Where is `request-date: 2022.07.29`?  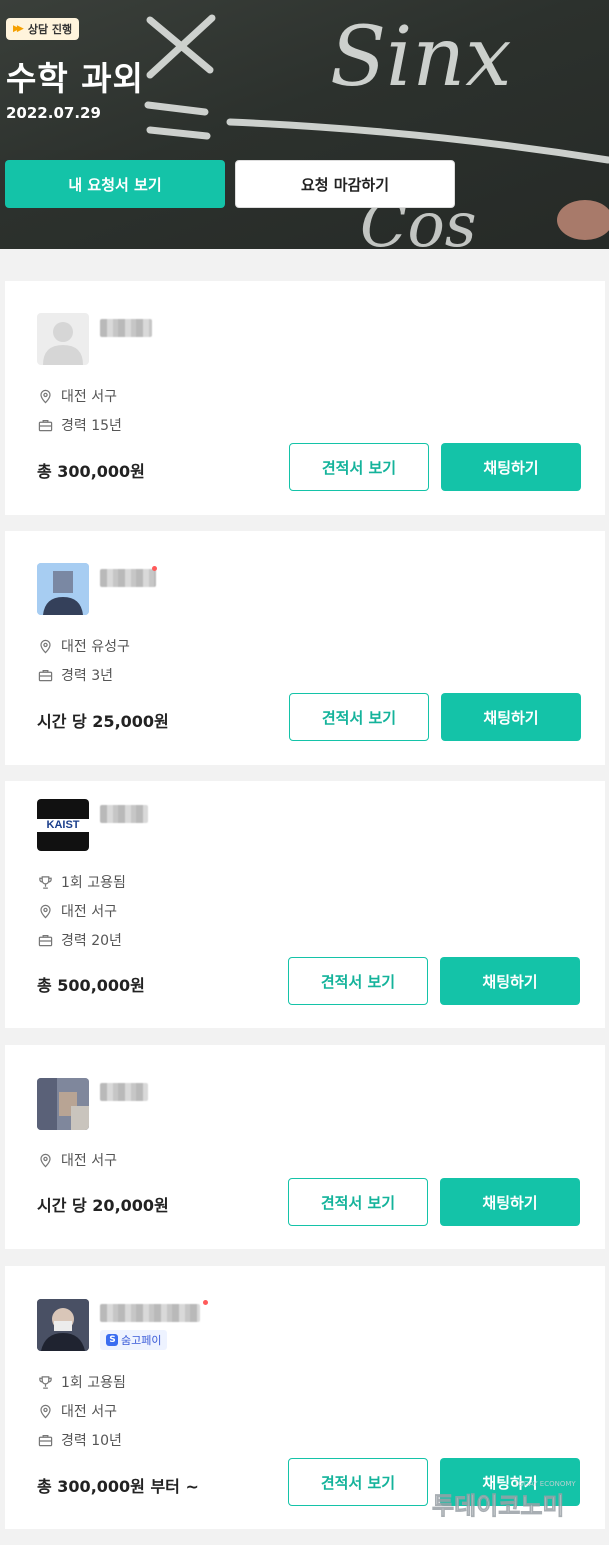
request-date: 2022.07.29 is located at coordinates (53, 113).